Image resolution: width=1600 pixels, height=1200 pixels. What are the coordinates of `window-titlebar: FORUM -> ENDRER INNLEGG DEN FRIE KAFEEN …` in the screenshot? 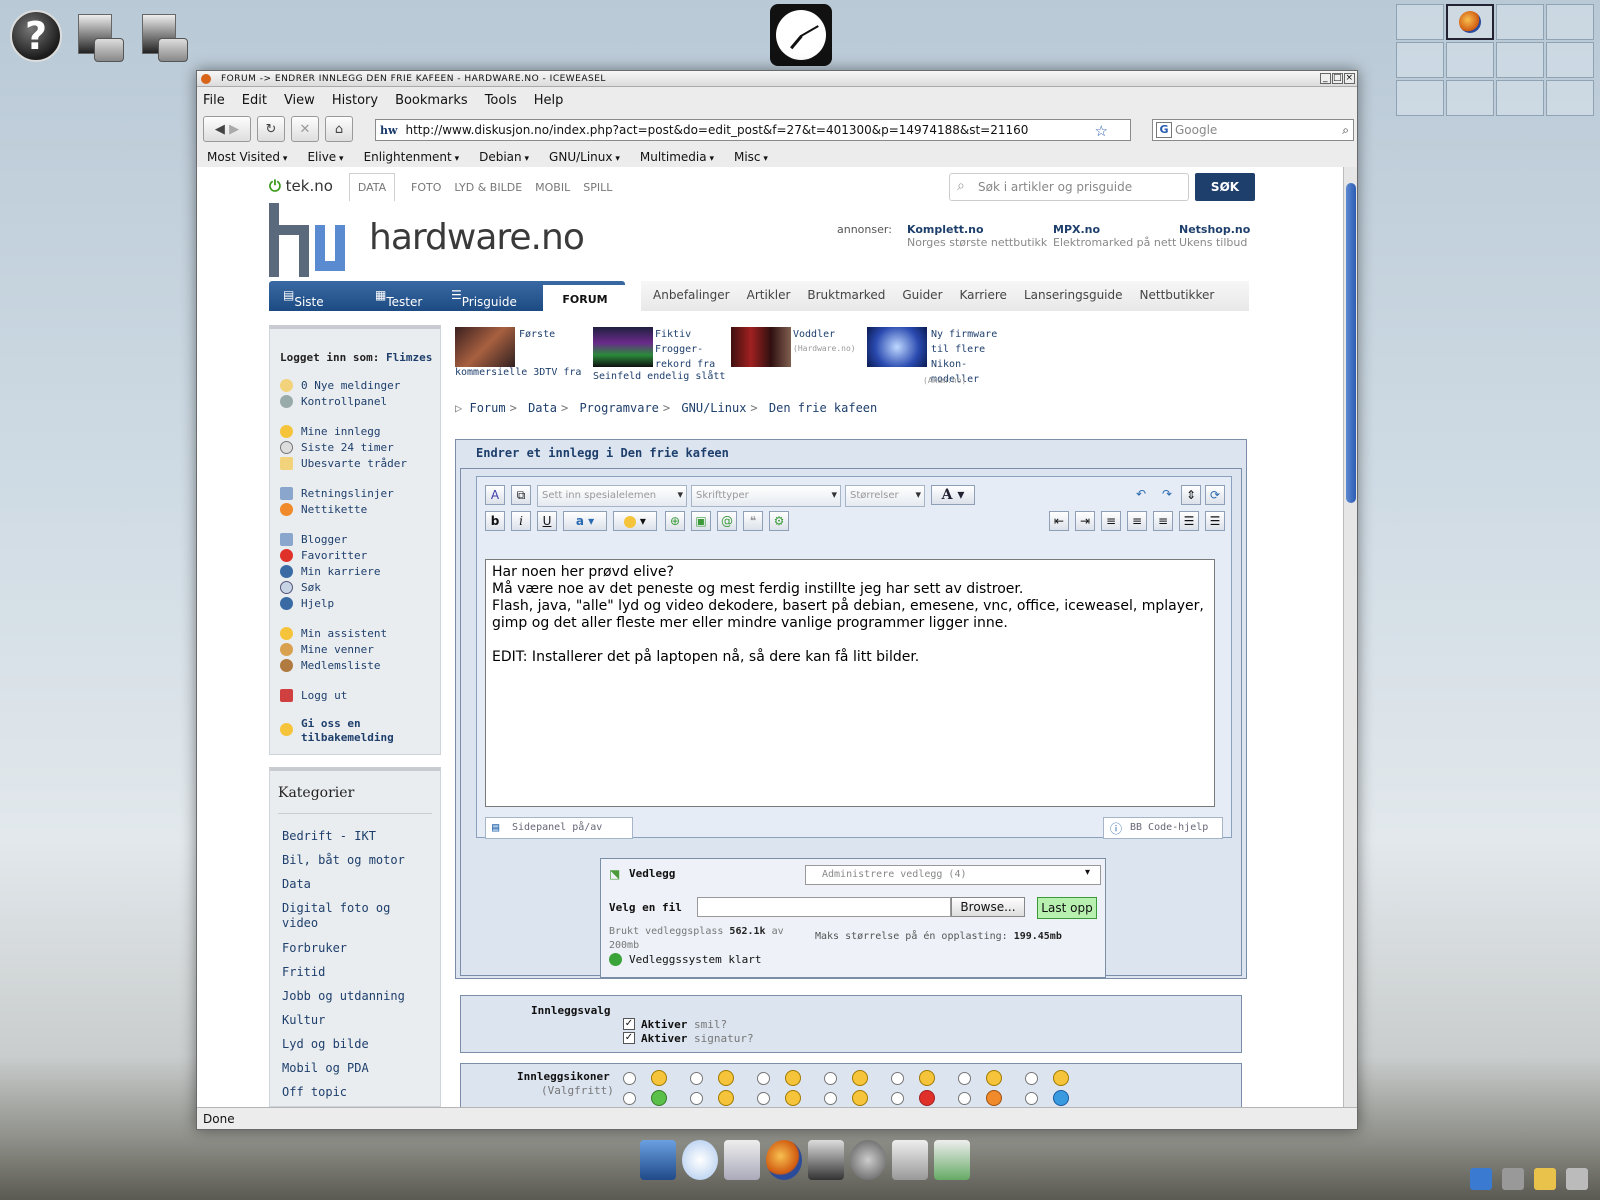 It's located at (777, 79).